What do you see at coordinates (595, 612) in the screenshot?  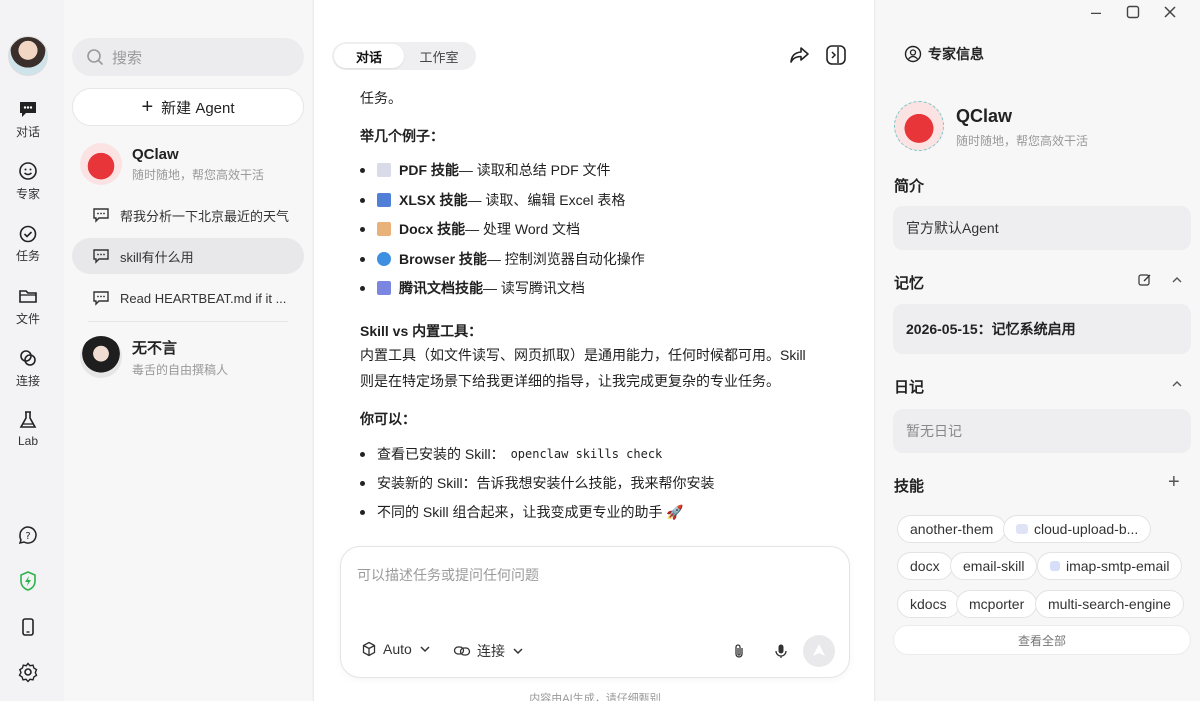 I see `message-composer: 可以描述任务或提问任何问题 Auto 连接` at bounding box center [595, 612].